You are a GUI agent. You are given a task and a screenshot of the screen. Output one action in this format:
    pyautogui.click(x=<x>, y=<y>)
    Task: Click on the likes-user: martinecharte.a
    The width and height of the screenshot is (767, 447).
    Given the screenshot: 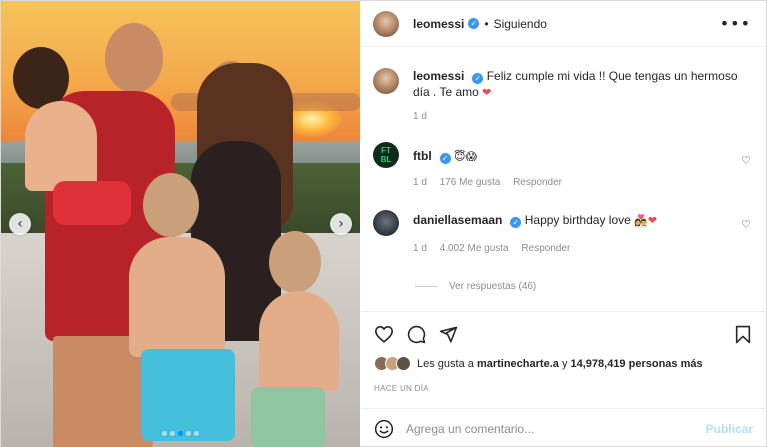 What is the action you would take?
    pyautogui.click(x=518, y=364)
    